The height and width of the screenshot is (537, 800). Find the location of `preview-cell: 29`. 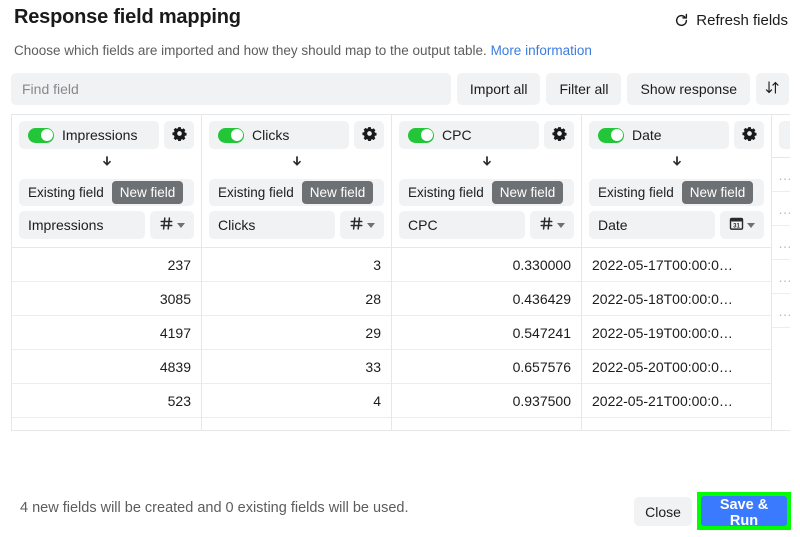

preview-cell: 29 is located at coordinates (296, 333).